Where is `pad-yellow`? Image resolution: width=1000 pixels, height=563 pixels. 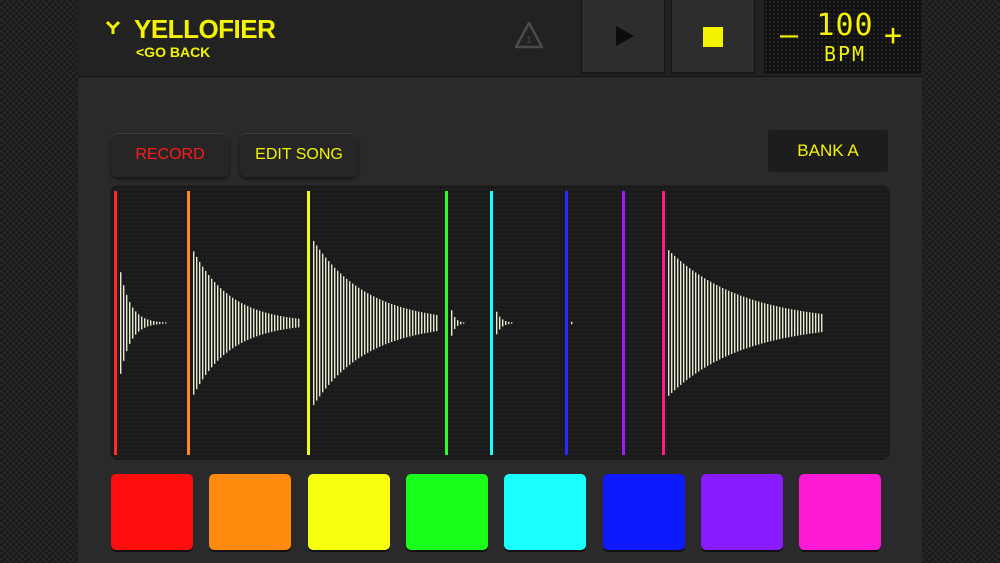 pad-yellow is located at coordinates (349, 512).